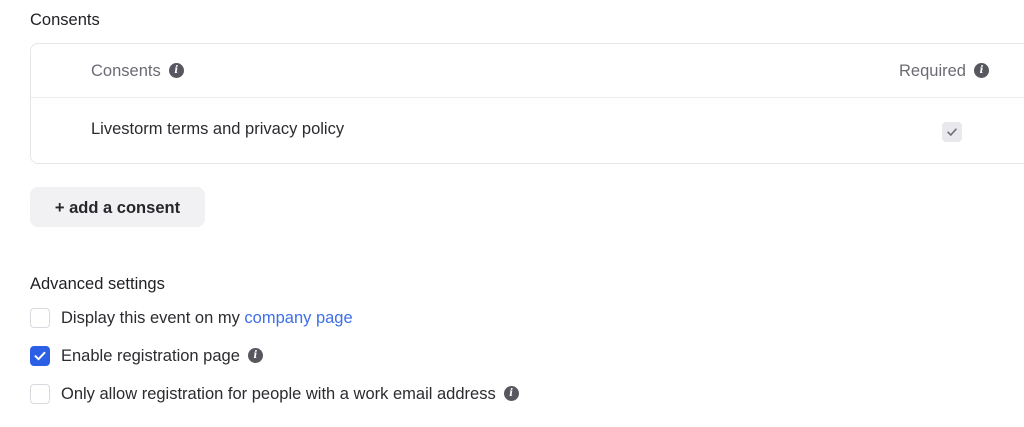 Image resolution: width=1024 pixels, height=427 pixels. What do you see at coordinates (298, 318) in the screenshot?
I see `company-page-link: company page` at bounding box center [298, 318].